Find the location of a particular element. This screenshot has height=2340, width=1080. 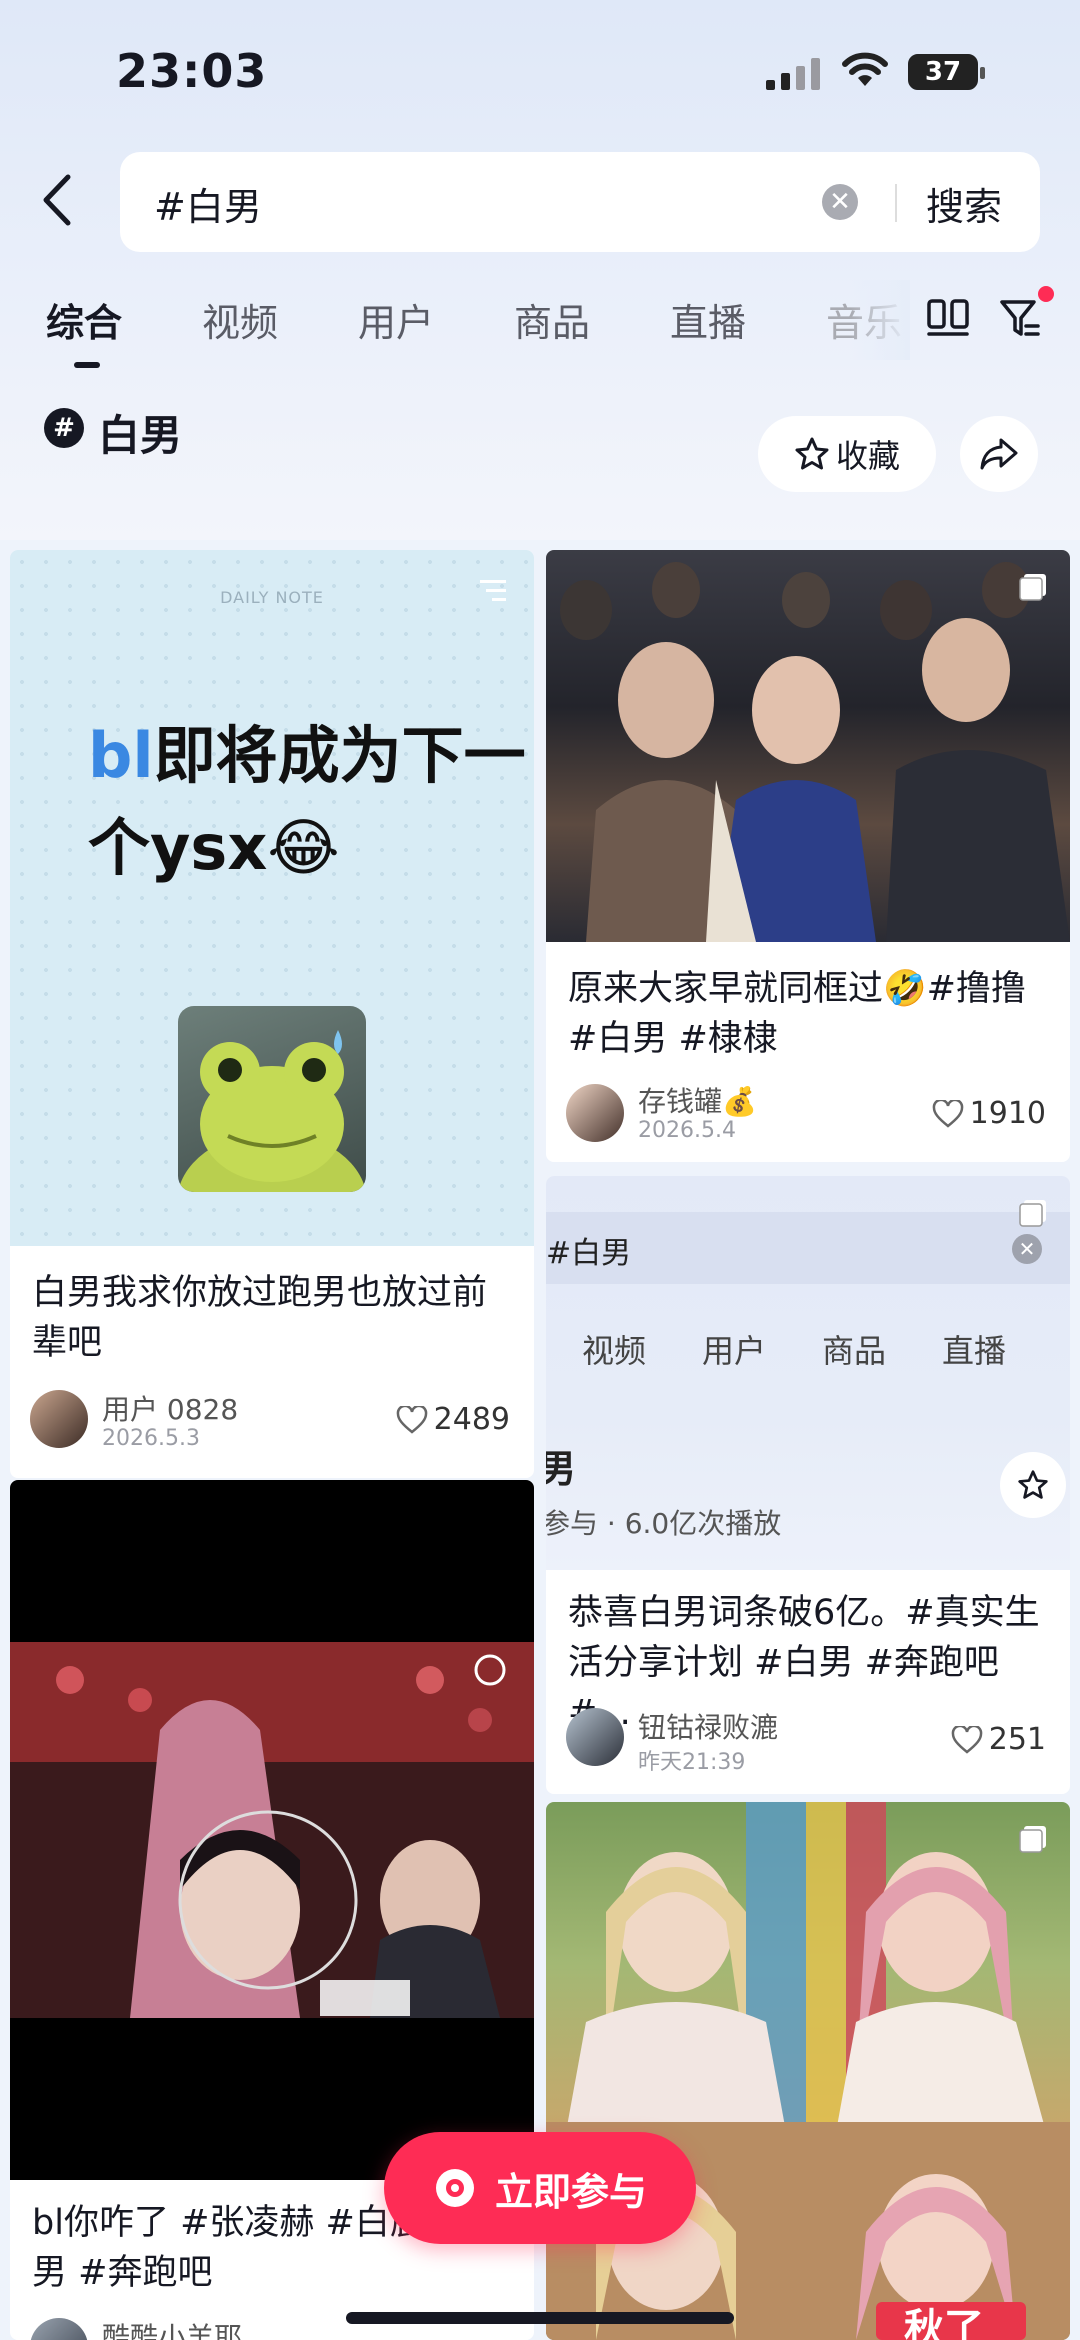

thumb-tab: 视频 is located at coordinates (614, 1351).